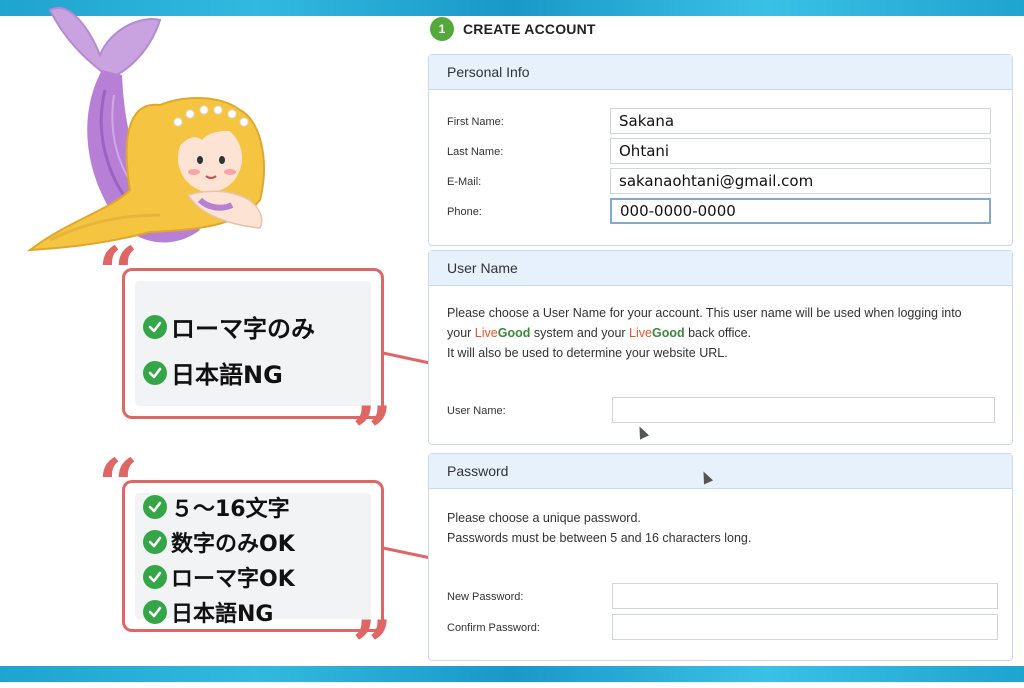 The image size is (1024, 688). What do you see at coordinates (145, 129) in the screenshot?
I see `mermaid-illustration` at bounding box center [145, 129].